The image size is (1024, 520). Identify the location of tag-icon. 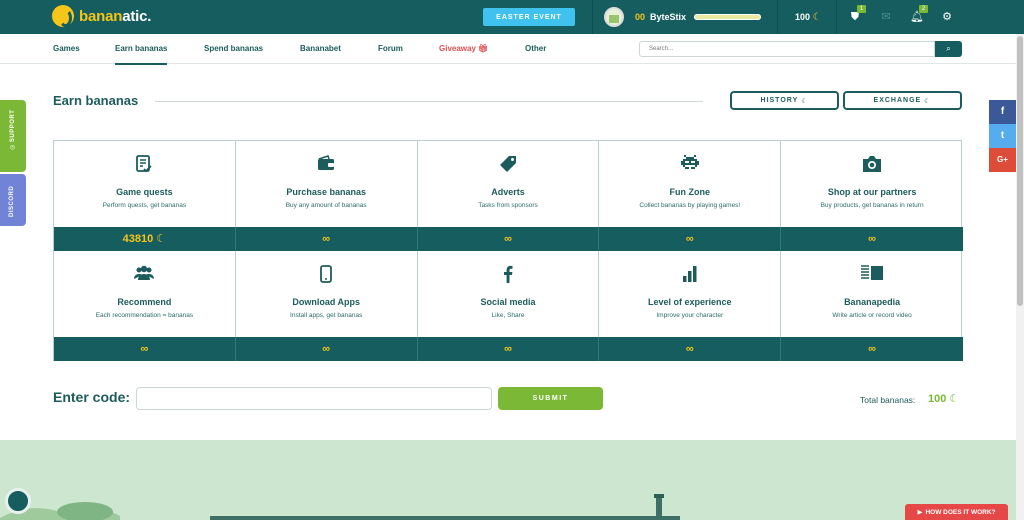
(508, 165).